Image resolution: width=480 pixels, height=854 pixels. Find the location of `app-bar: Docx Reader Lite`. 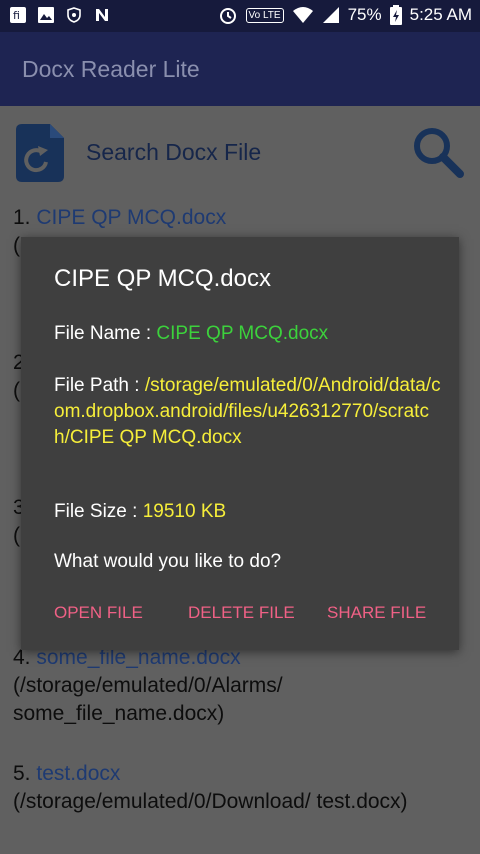

app-bar: Docx Reader Lite is located at coordinates (240, 69).